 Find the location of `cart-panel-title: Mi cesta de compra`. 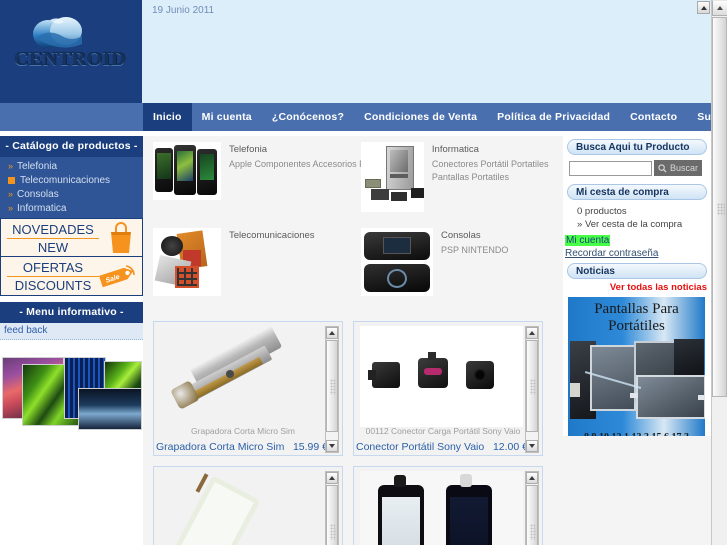

cart-panel-title: Mi cesta de compra is located at coordinates (637, 192).